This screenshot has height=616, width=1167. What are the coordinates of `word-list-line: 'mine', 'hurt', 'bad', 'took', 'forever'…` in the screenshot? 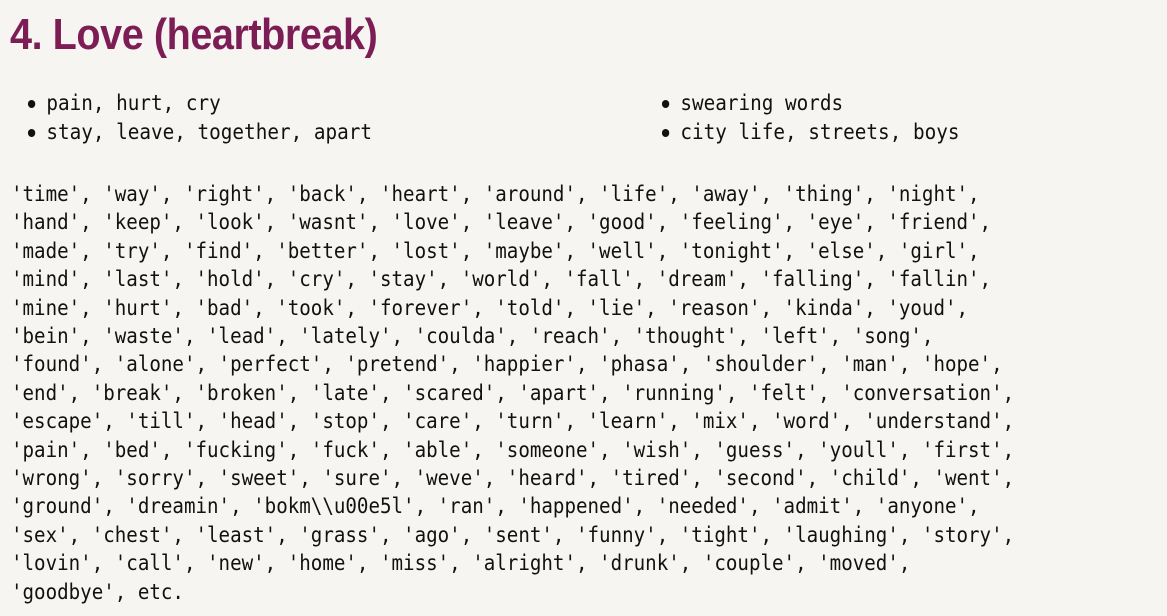 It's located at (490, 307).